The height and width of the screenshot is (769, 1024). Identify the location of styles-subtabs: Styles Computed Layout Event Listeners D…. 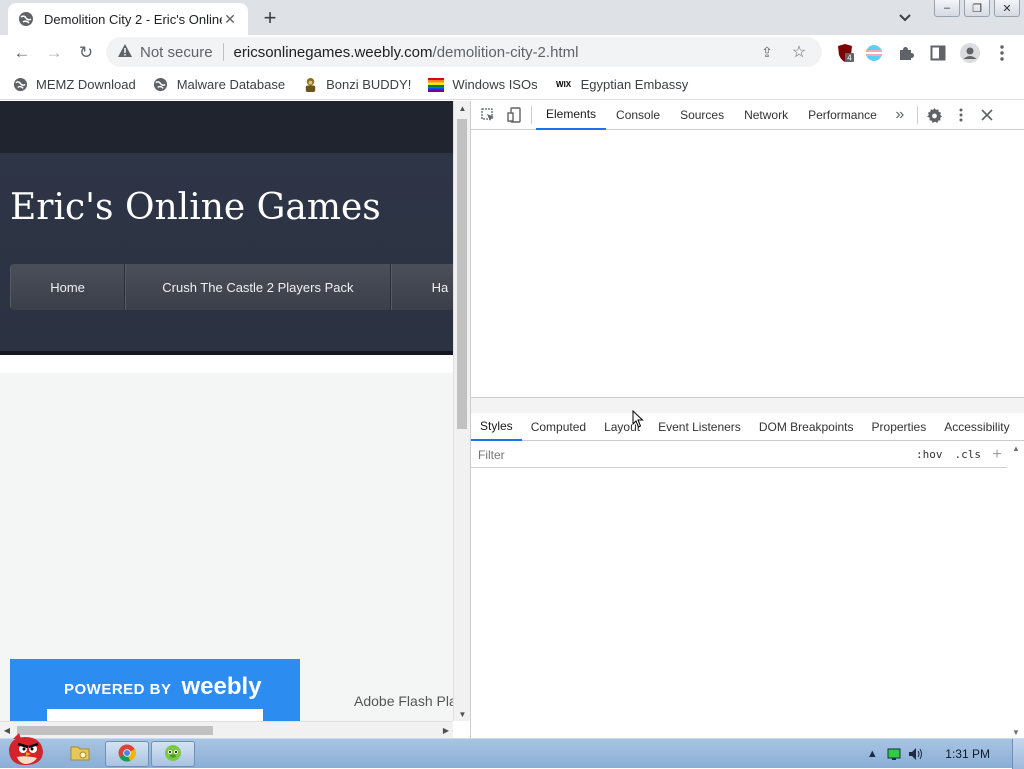
(747, 427).